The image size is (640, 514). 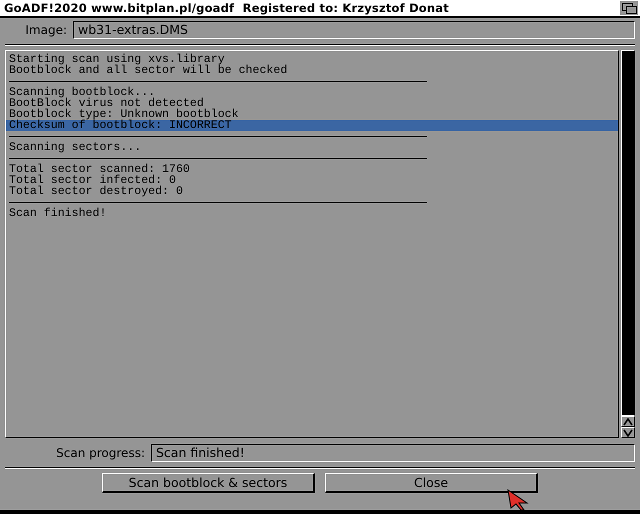 What do you see at coordinates (312, 59) in the screenshot?
I see `log-line: Starting scan using xvs.library` at bounding box center [312, 59].